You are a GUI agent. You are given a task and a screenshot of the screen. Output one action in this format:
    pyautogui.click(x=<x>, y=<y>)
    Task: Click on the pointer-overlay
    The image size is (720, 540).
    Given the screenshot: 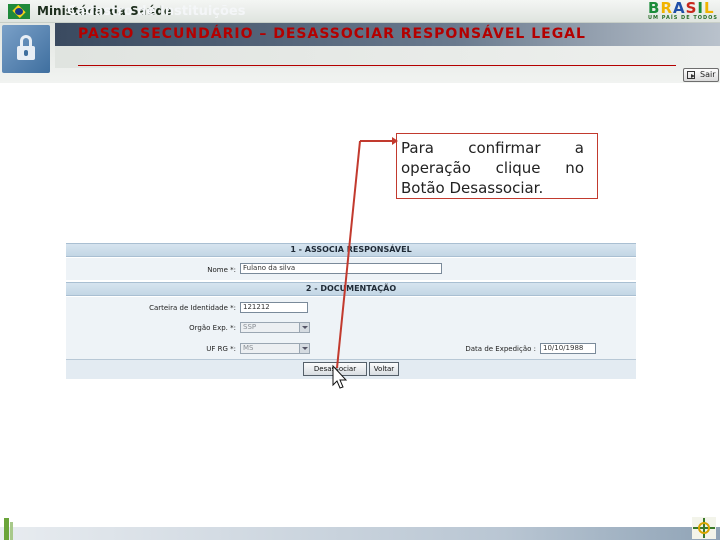 What is the action you would take?
    pyautogui.click(x=365, y=263)
    